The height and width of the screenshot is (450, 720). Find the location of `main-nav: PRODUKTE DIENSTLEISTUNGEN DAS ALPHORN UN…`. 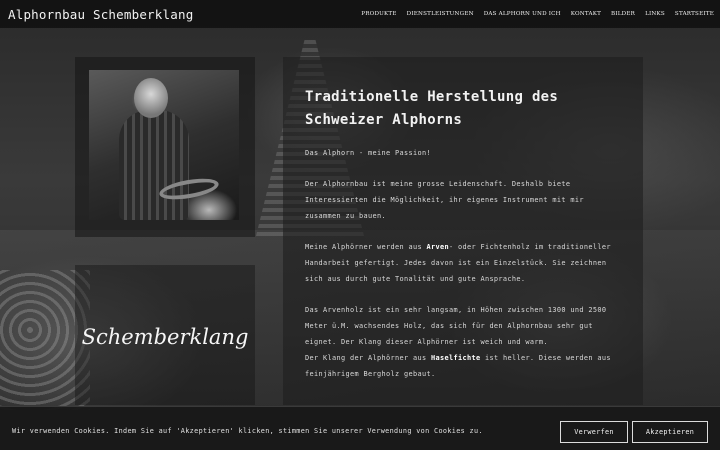

main-nav: PRODUKTE DIENSTLEISTUNGEN DAS ALPHORN UN… is located at coordinates (537, 14).